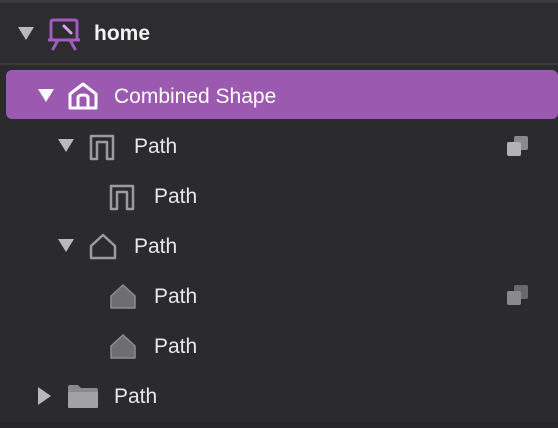 This screenshot has height=428, width=558. I want to click on artboard-row-home: home, so click(279, 34).